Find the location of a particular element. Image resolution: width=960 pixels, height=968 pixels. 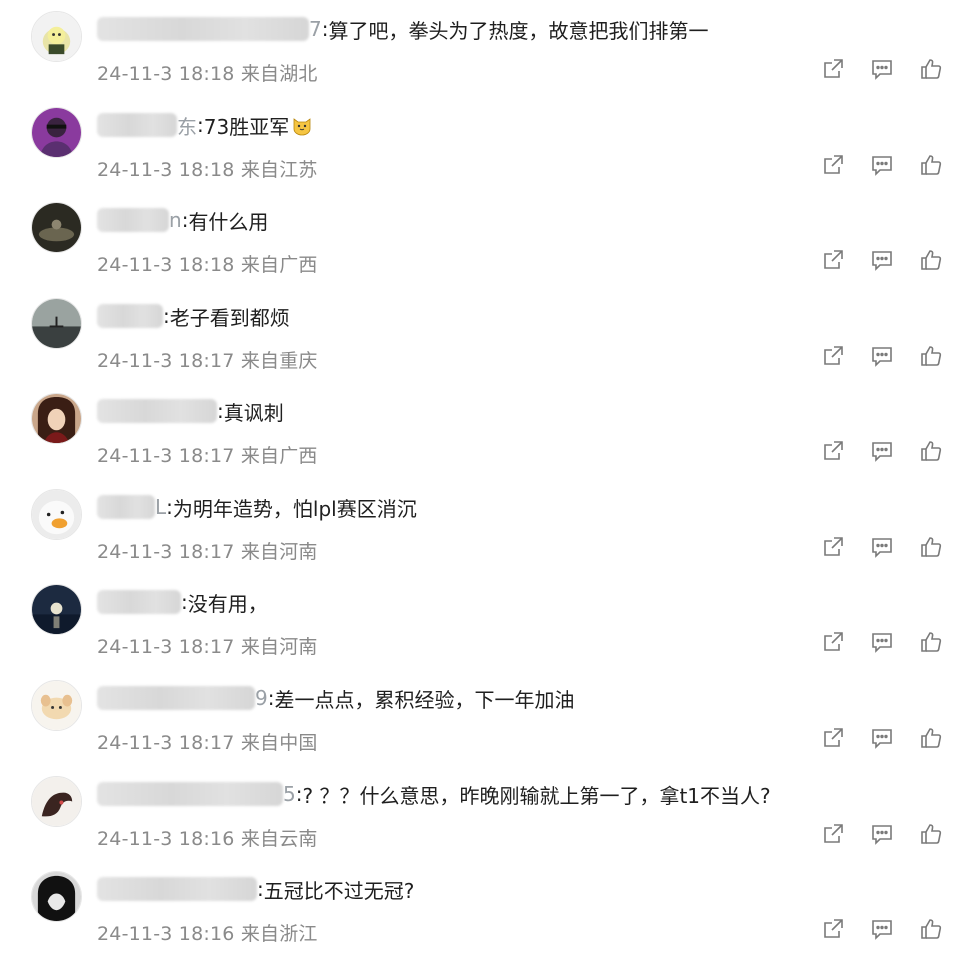

username-tail: 5 is located at coordinates (289, 794).